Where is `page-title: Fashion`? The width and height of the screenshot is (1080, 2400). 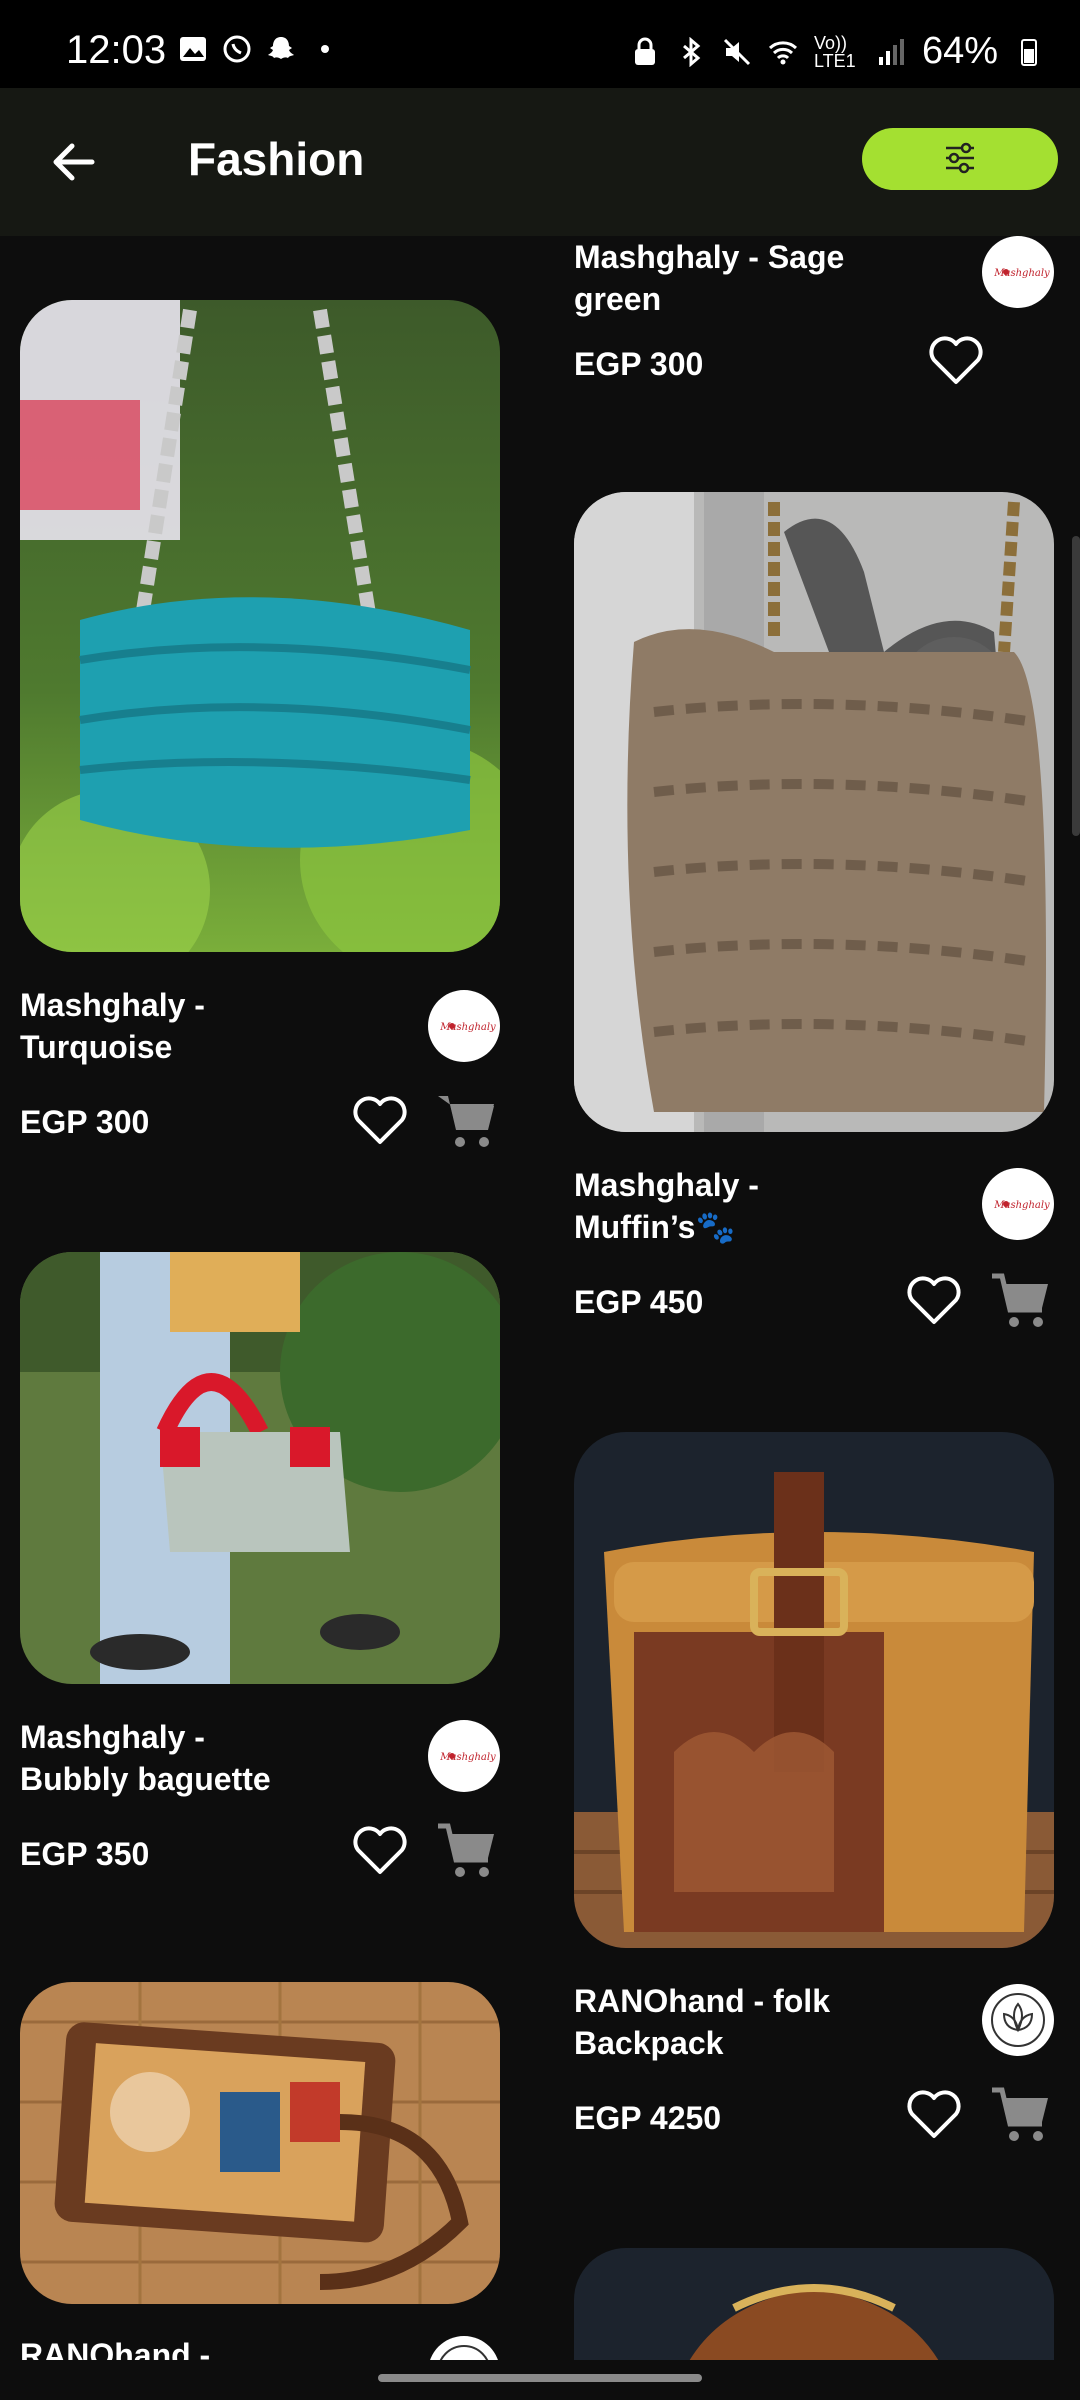 page-title: Fashion is located at coordinates (276, 159).